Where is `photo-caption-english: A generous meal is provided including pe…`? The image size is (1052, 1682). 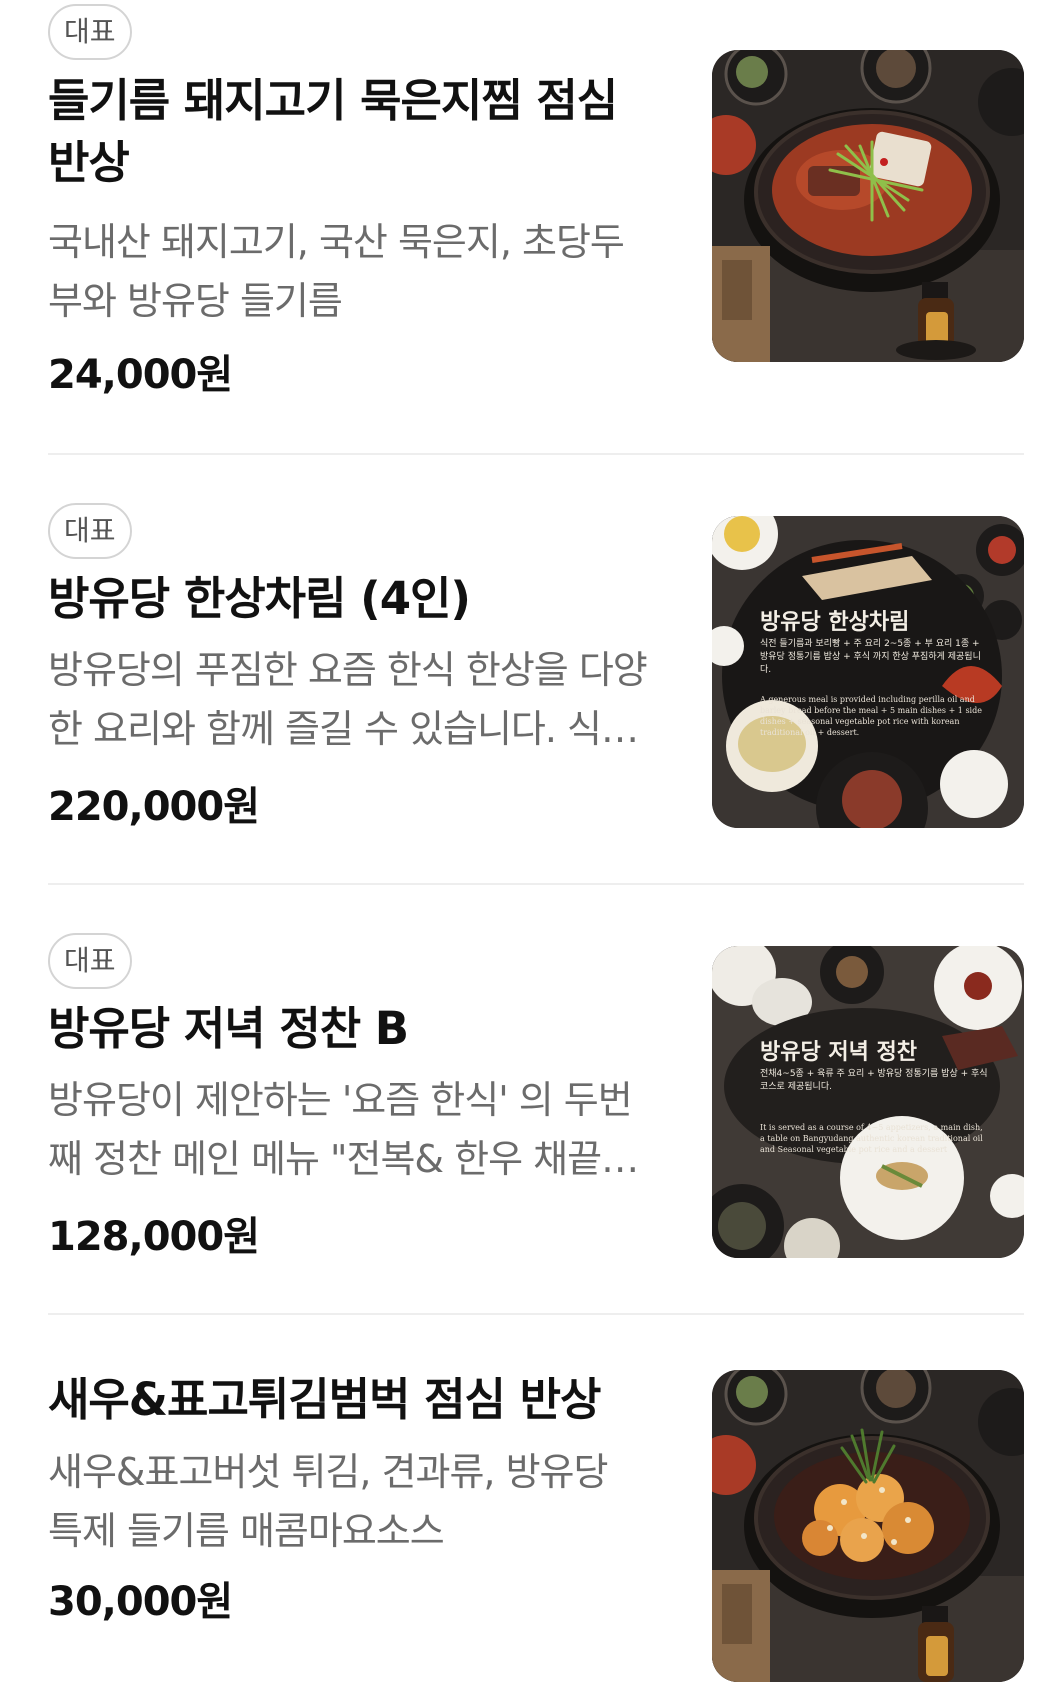 photo-caption-english: A generous meal is provided including pe… is located at coordinates (871, 716).